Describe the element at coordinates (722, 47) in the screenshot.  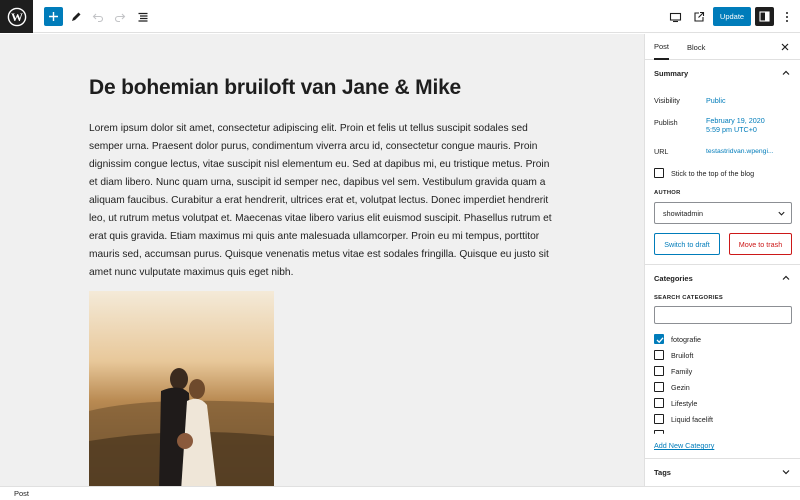
I see `sidebar-tabs: Post Block` at that location.